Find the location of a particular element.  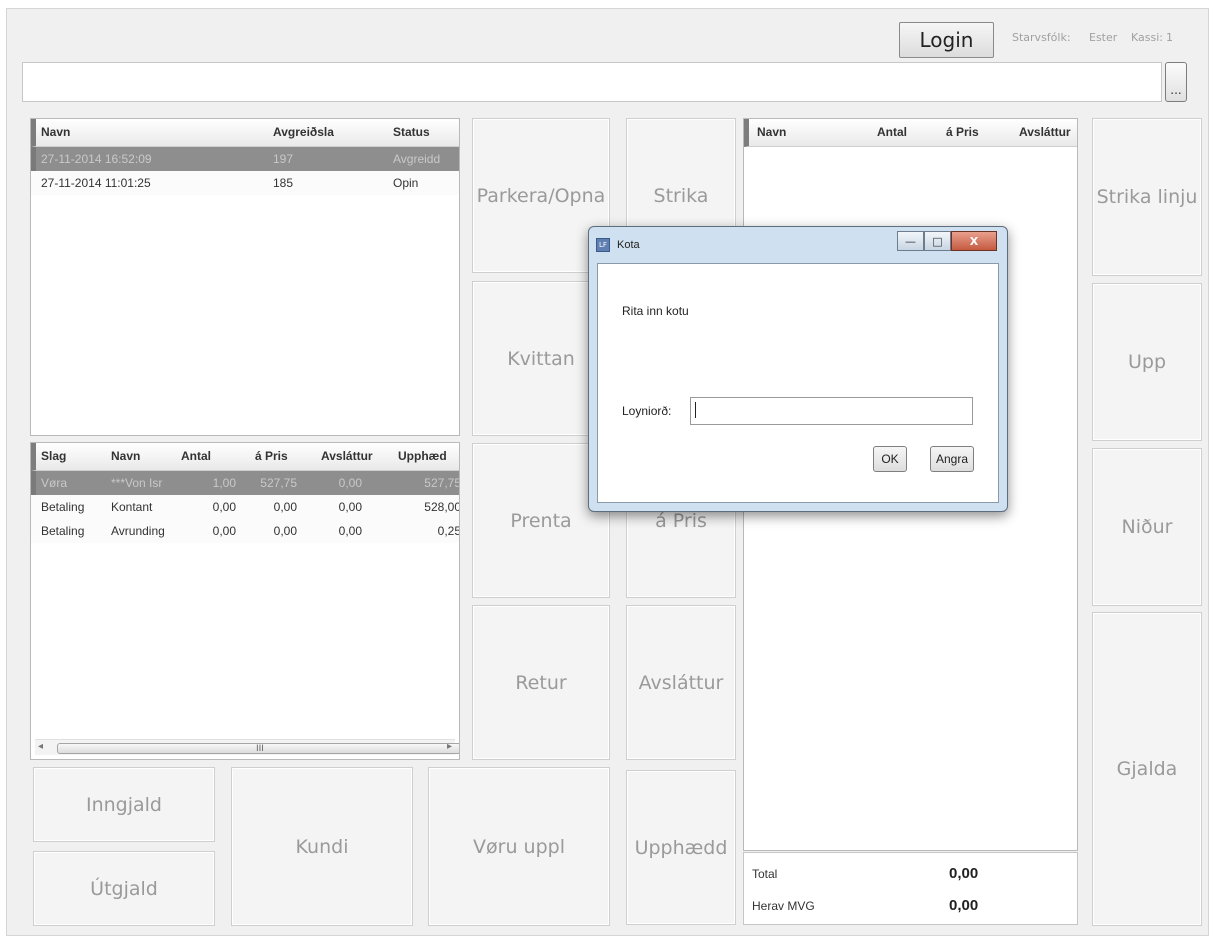

dialog-title: Kota is located at coordinates (628, 245).